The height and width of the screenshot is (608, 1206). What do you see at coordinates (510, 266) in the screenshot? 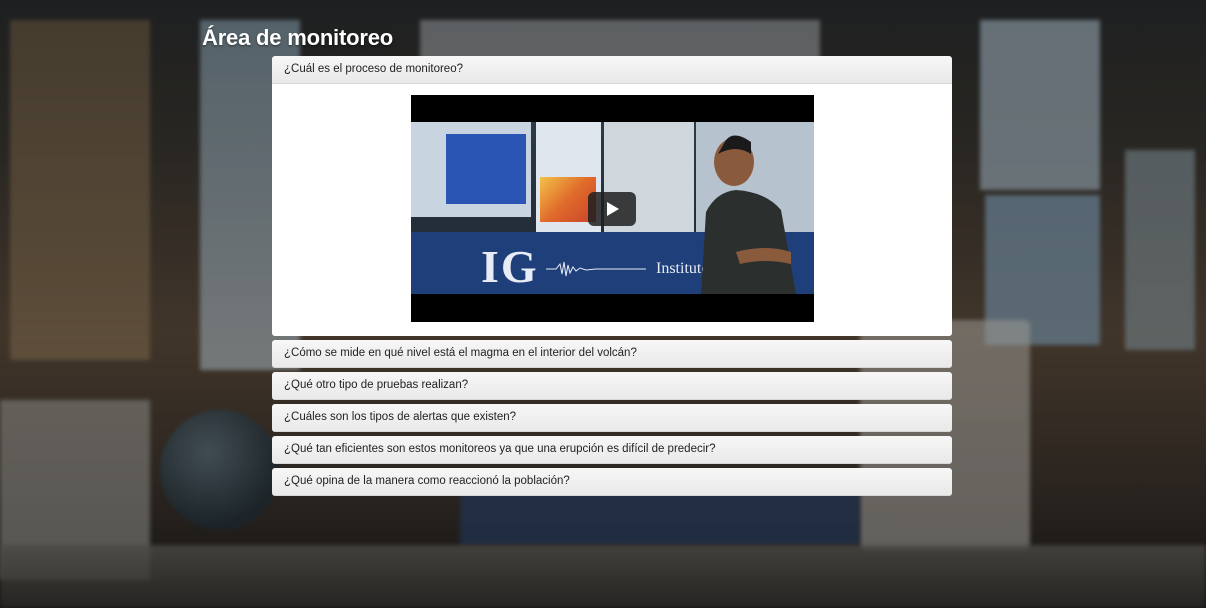
I see `ig-logo: IG` at bounding box center [510, 266].